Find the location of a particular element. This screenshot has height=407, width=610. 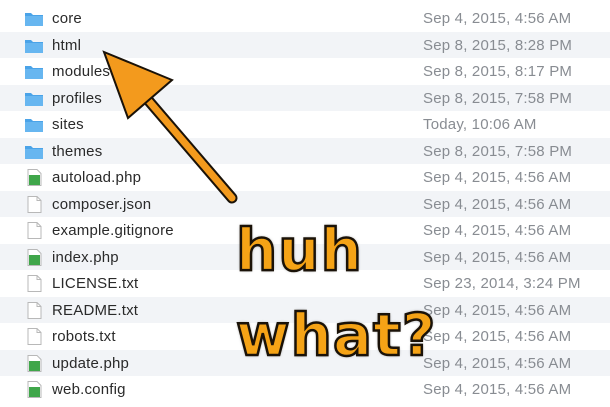

file-row-profiles: profiles Sep 8, 2015, 7:58 PM is located at coordinates (305, 97).